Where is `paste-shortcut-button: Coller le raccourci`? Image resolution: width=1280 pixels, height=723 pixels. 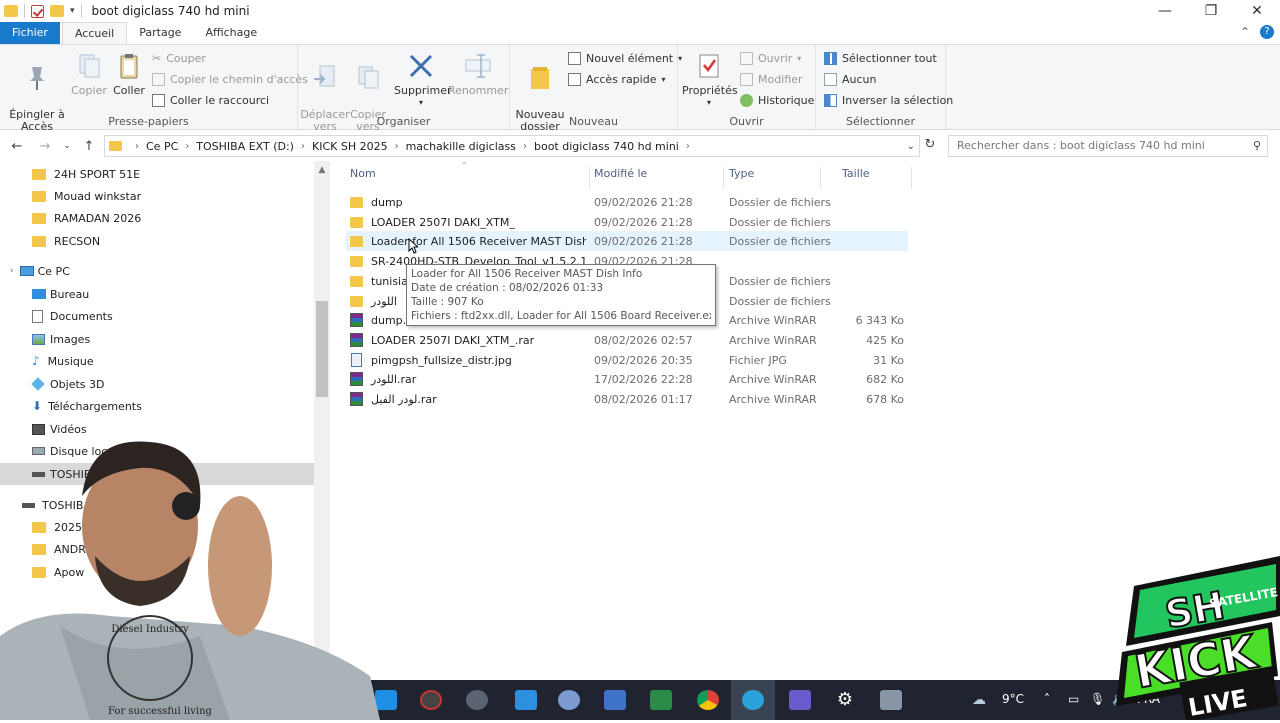 paste-shortcut-button: Coller le raccourci is located at coordinates (210, 100).